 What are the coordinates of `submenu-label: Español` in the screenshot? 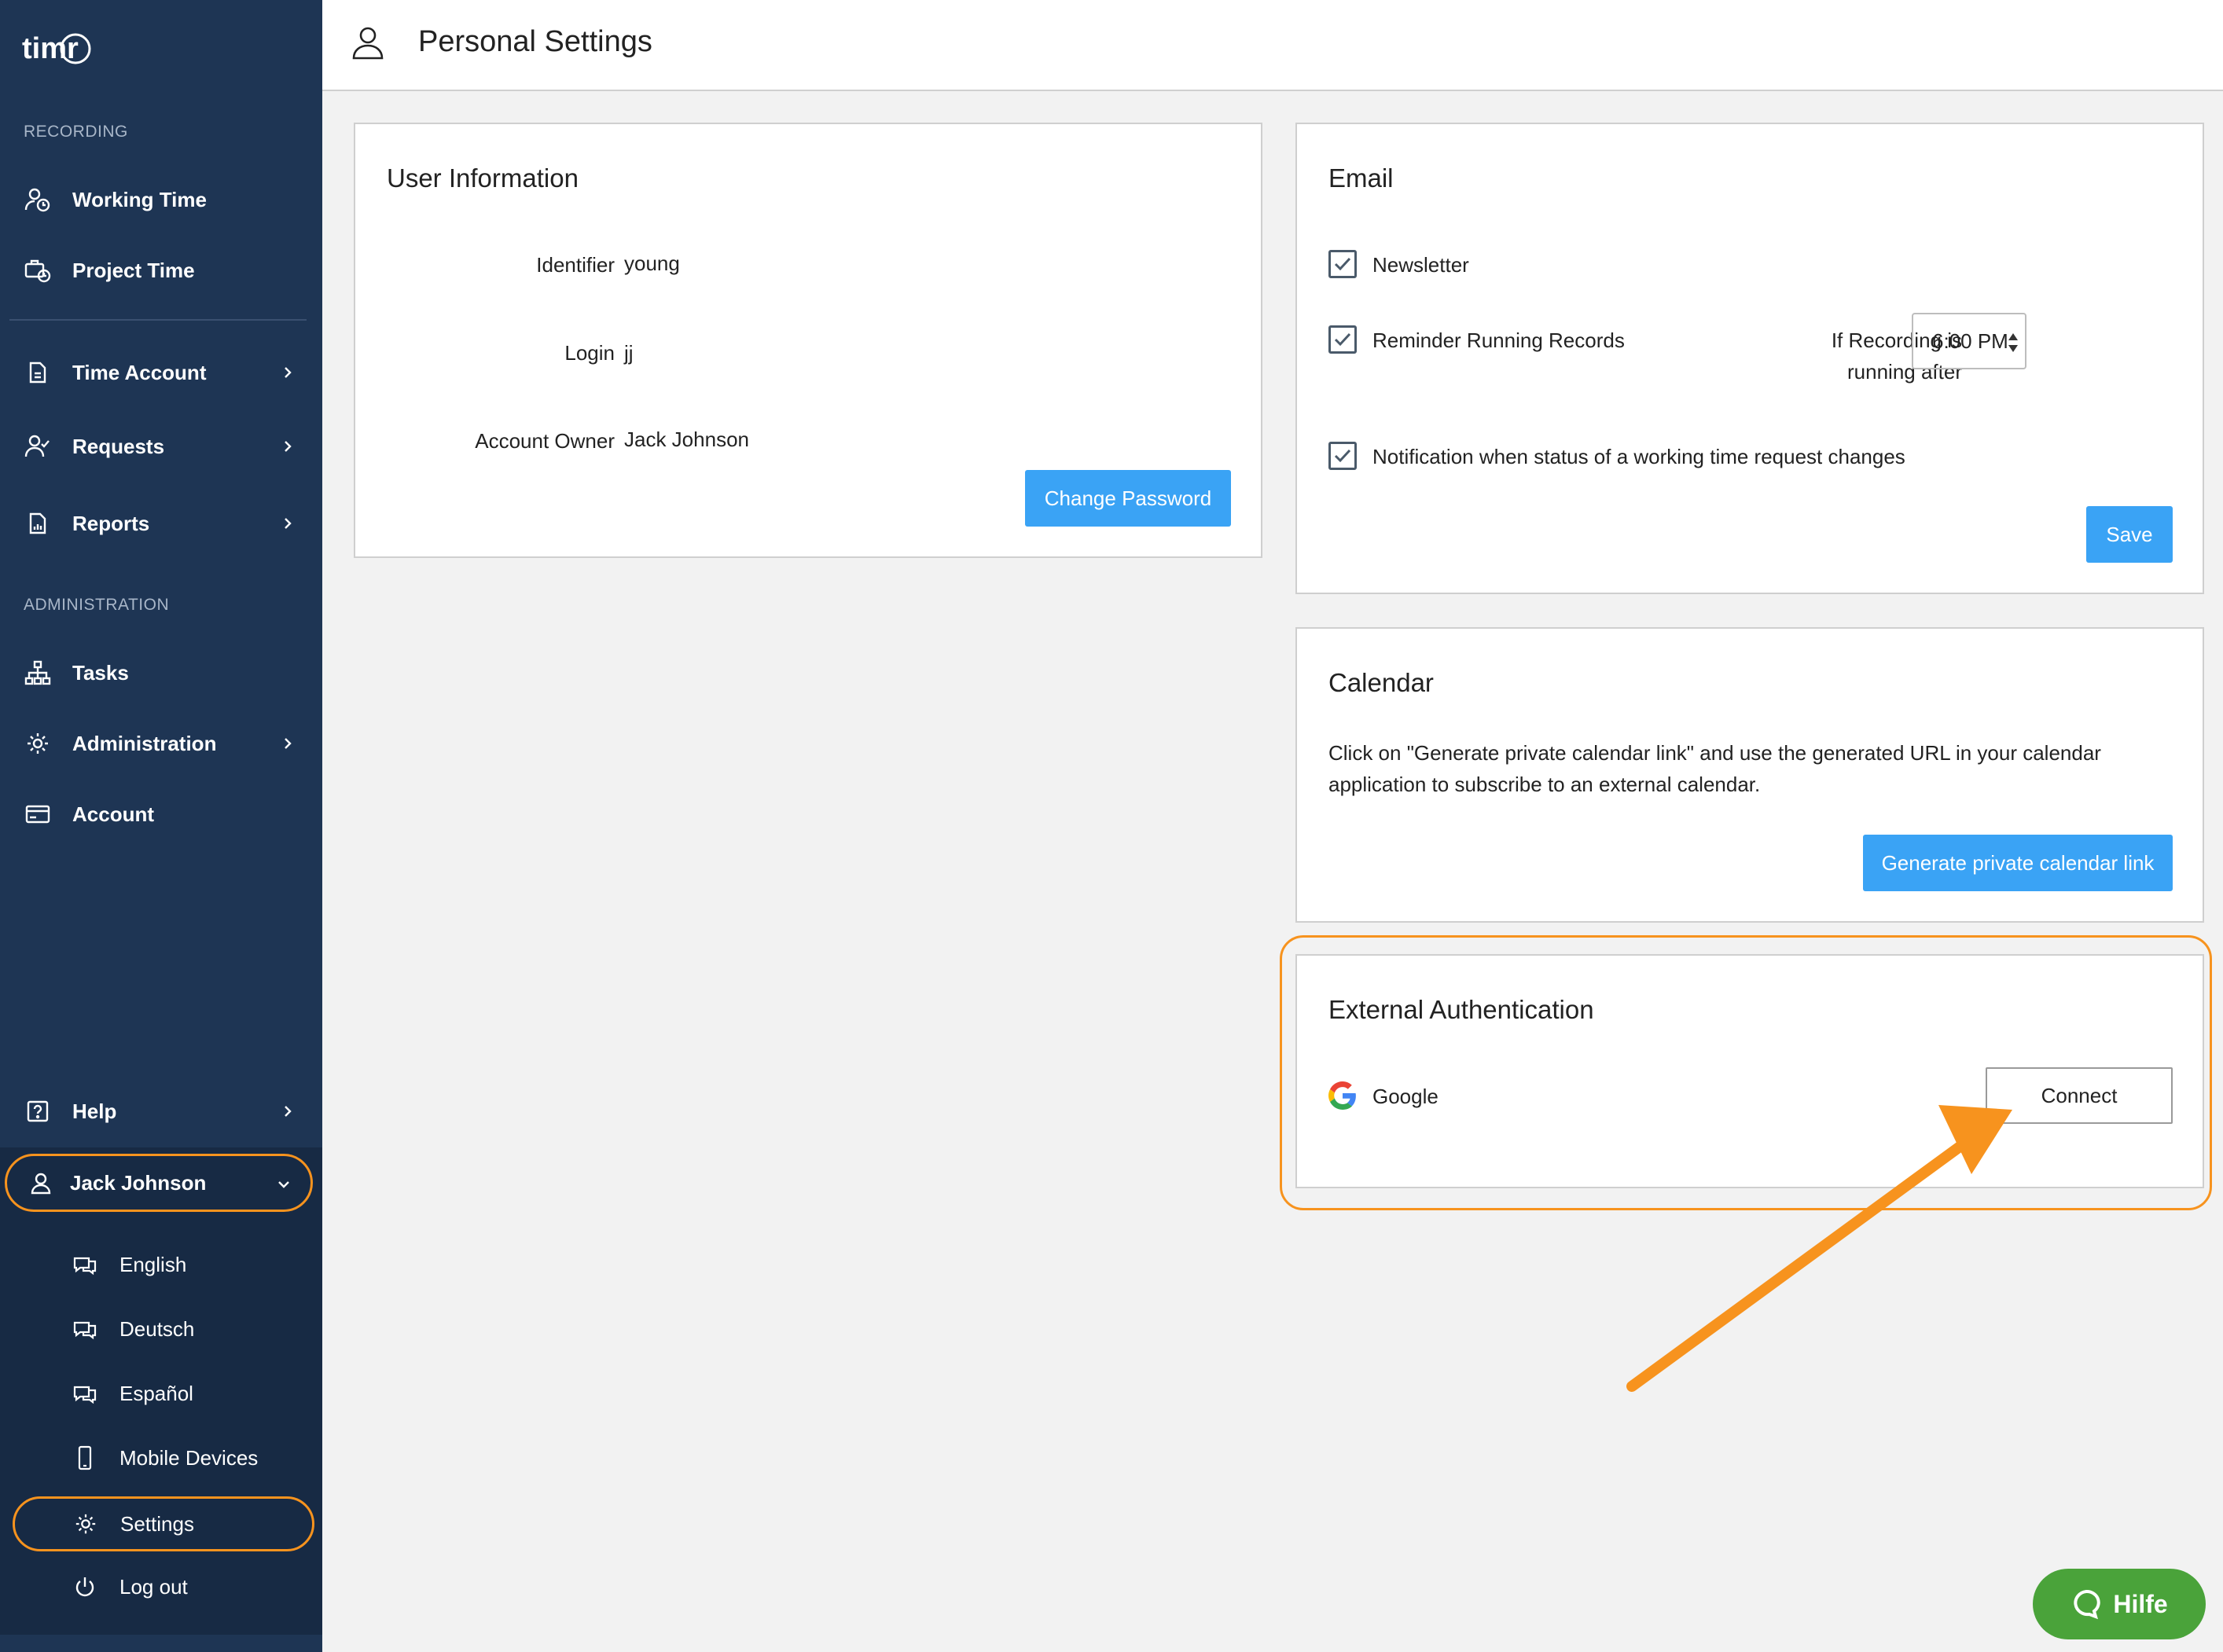 It's located at (156, 1393).